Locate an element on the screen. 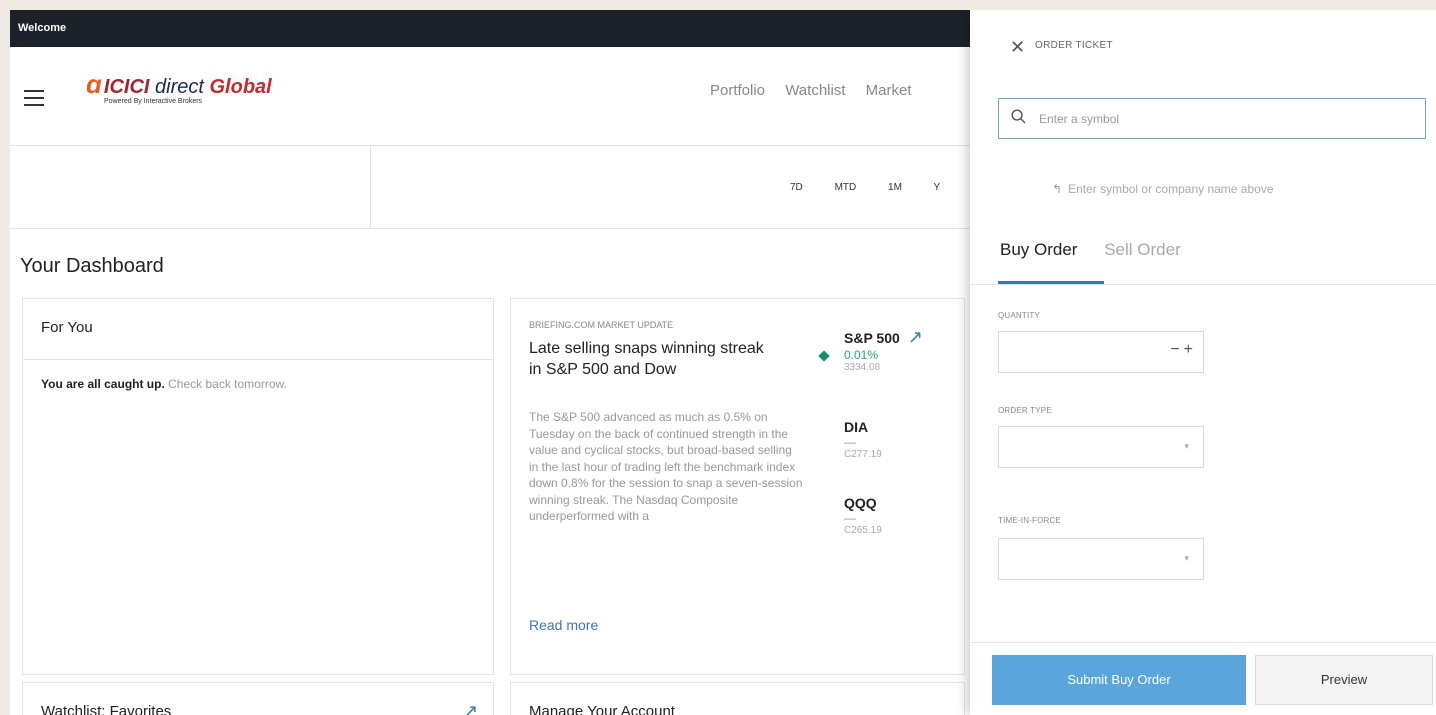 This screenshot has width=1436, height=715. logo-icon: ɑ is located at coordinates (94, 84).